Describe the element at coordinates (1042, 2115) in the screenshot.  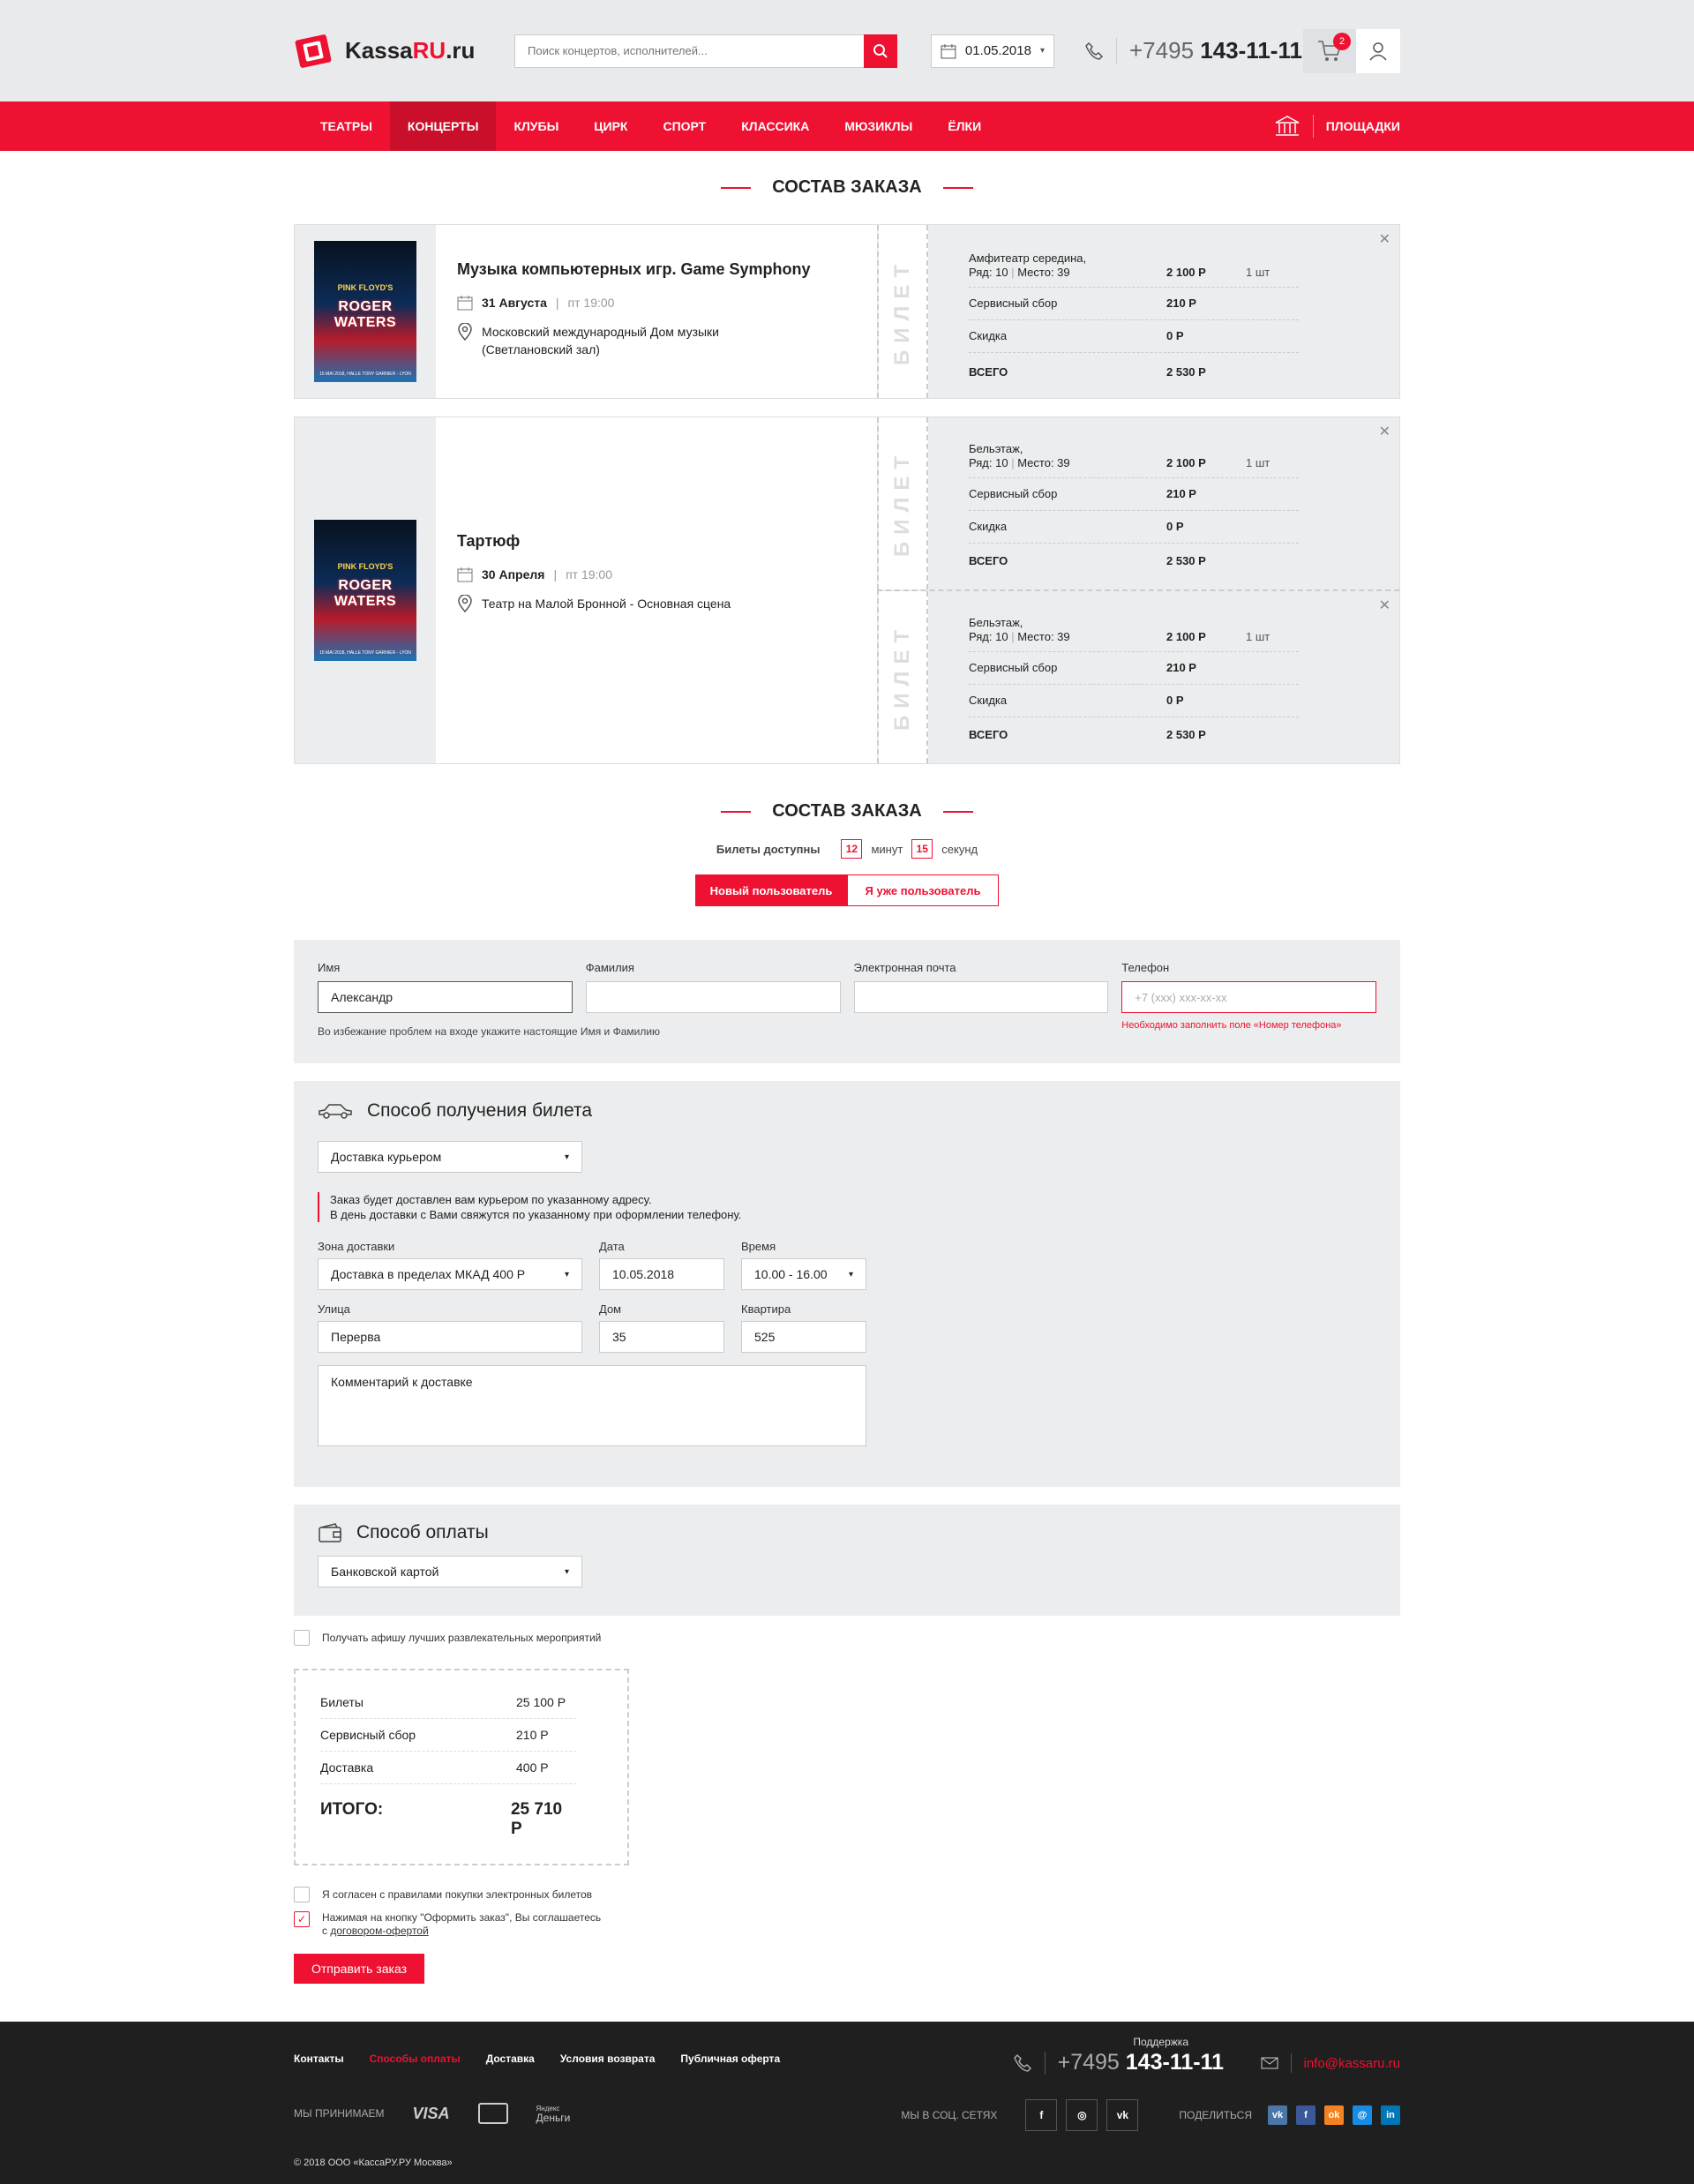
I see `facebook-icon: f` at that location.